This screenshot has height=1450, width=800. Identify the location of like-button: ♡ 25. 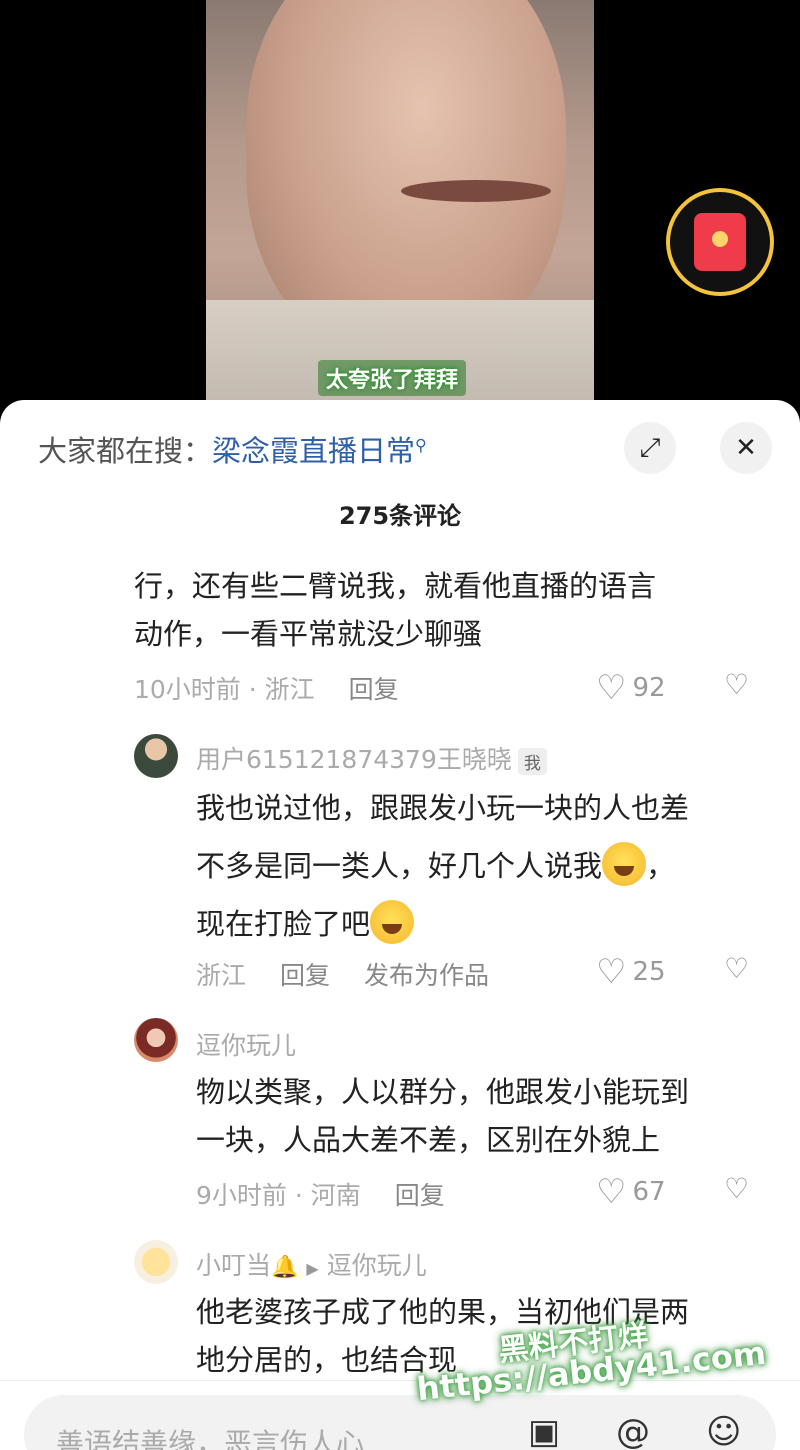
(631, 972).